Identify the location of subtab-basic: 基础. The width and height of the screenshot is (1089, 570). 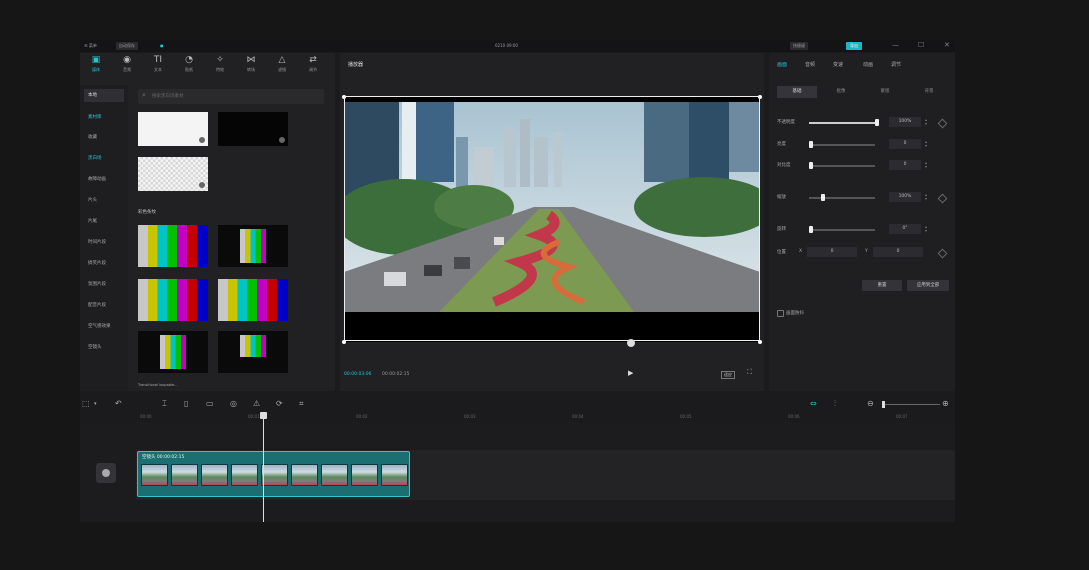
(797, 92).